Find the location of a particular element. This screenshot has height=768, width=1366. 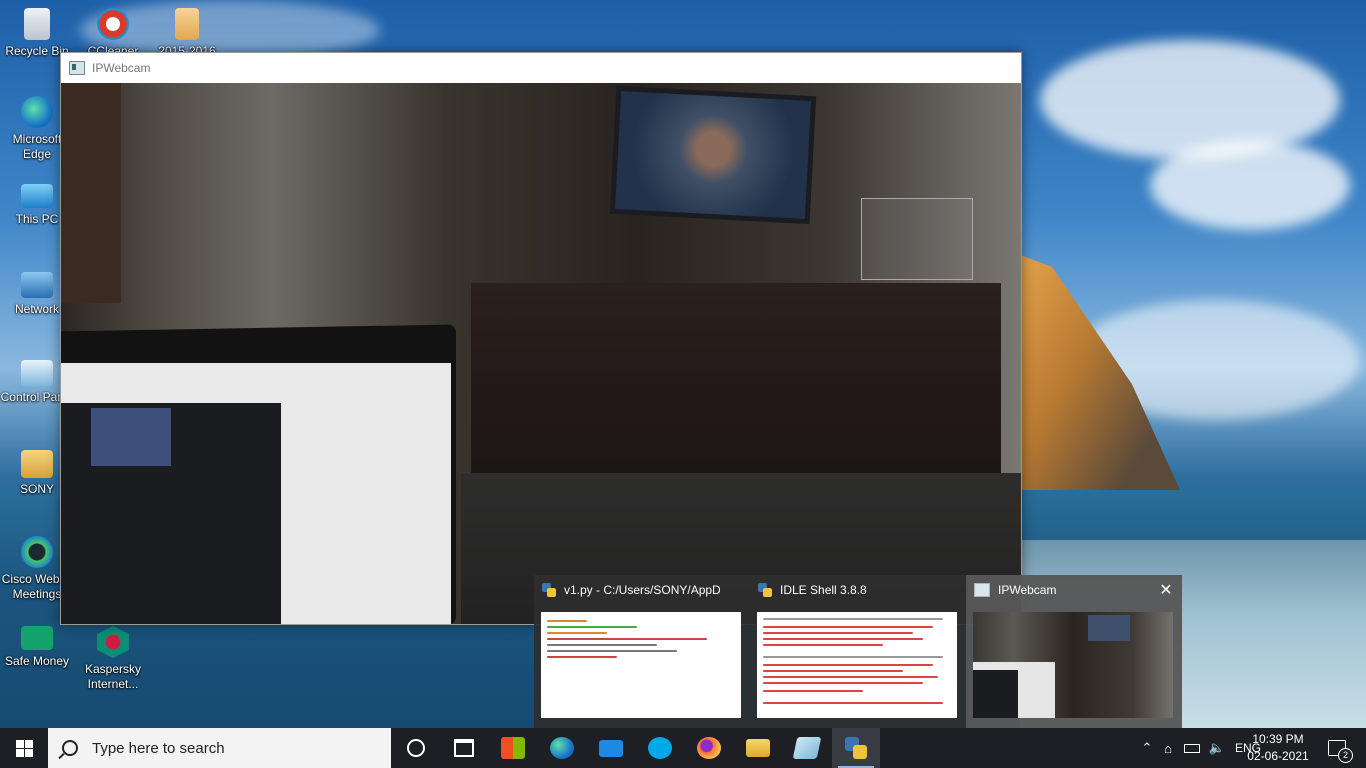

recycle-bin-icon is located at coordinates (37, 24).